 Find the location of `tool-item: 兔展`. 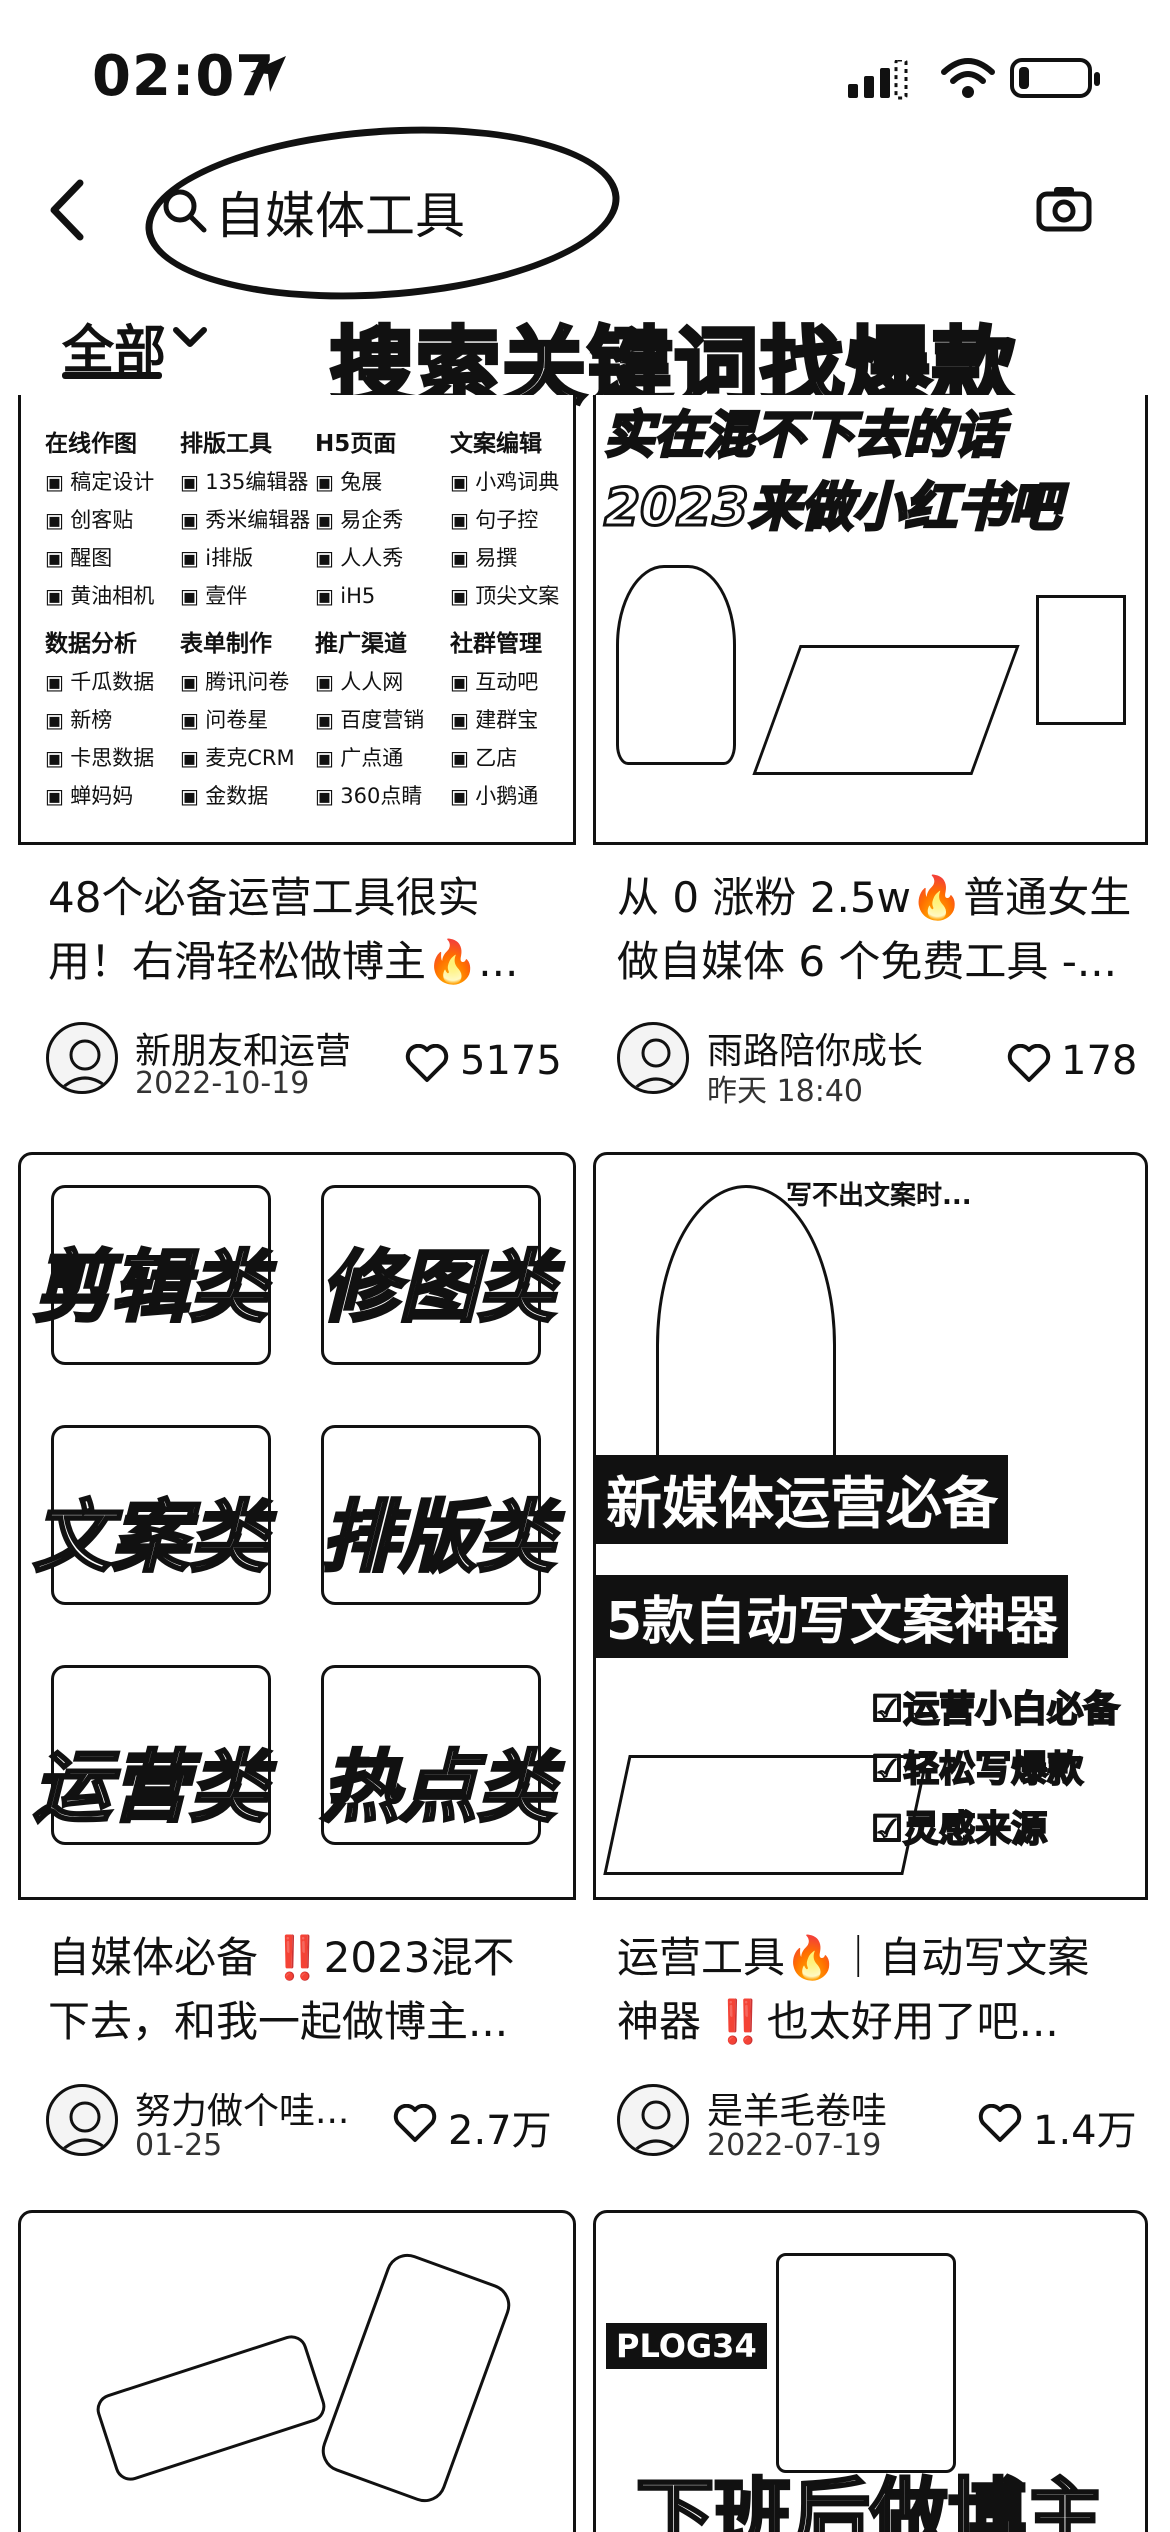

tool-item: 兔展 is located at coordinates (382, 482).